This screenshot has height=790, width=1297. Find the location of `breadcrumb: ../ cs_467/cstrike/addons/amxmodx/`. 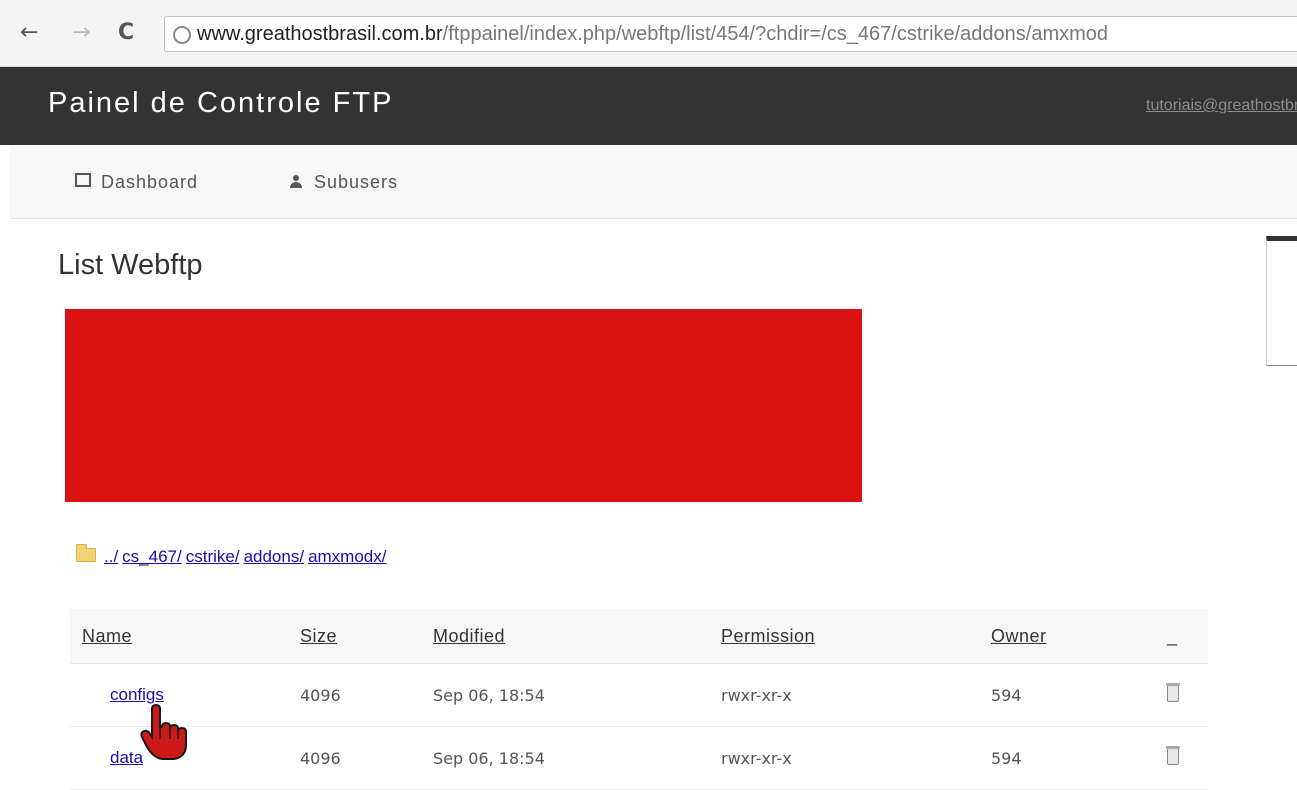

breadcrumb: ../ cs_467/cstrike/addons/amxmodx/ is located at coordinates (233, 555).